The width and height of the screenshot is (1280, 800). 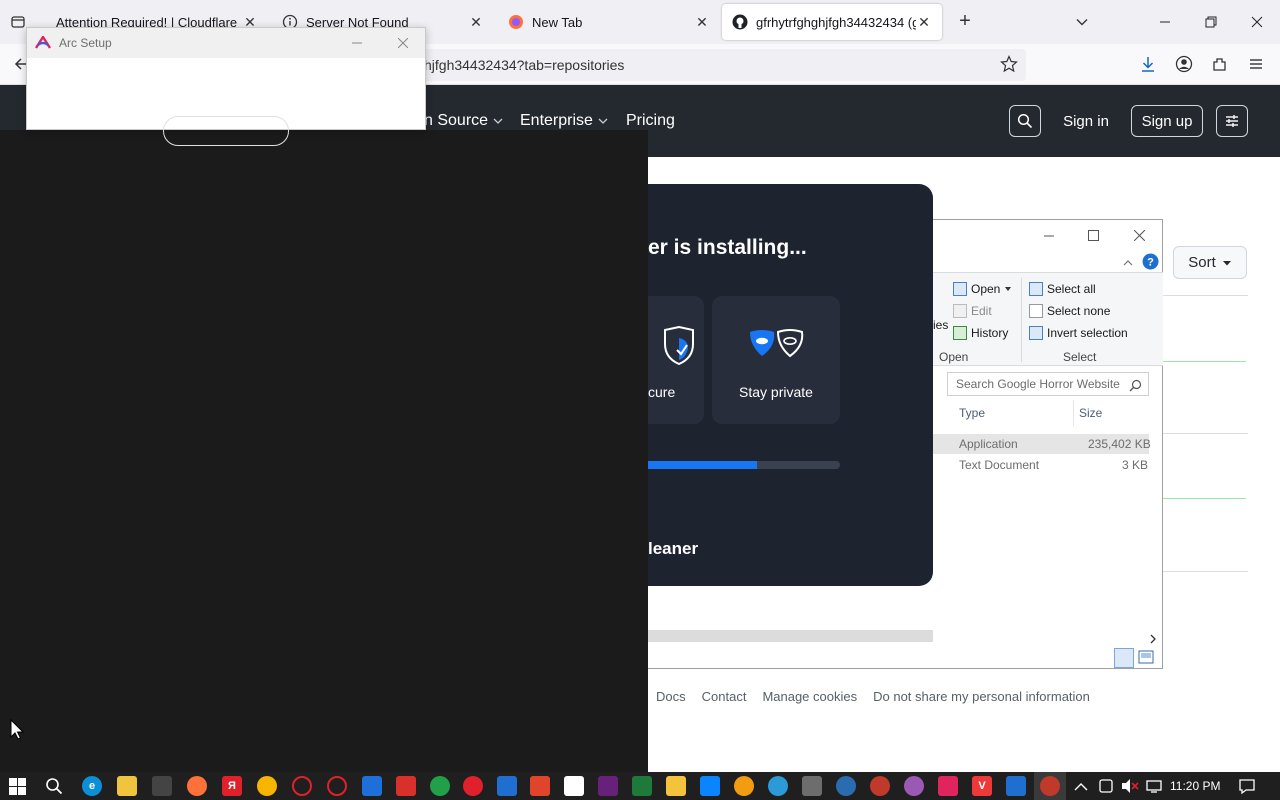 I want to click on notification-icon, so click(x=1247, y=787).